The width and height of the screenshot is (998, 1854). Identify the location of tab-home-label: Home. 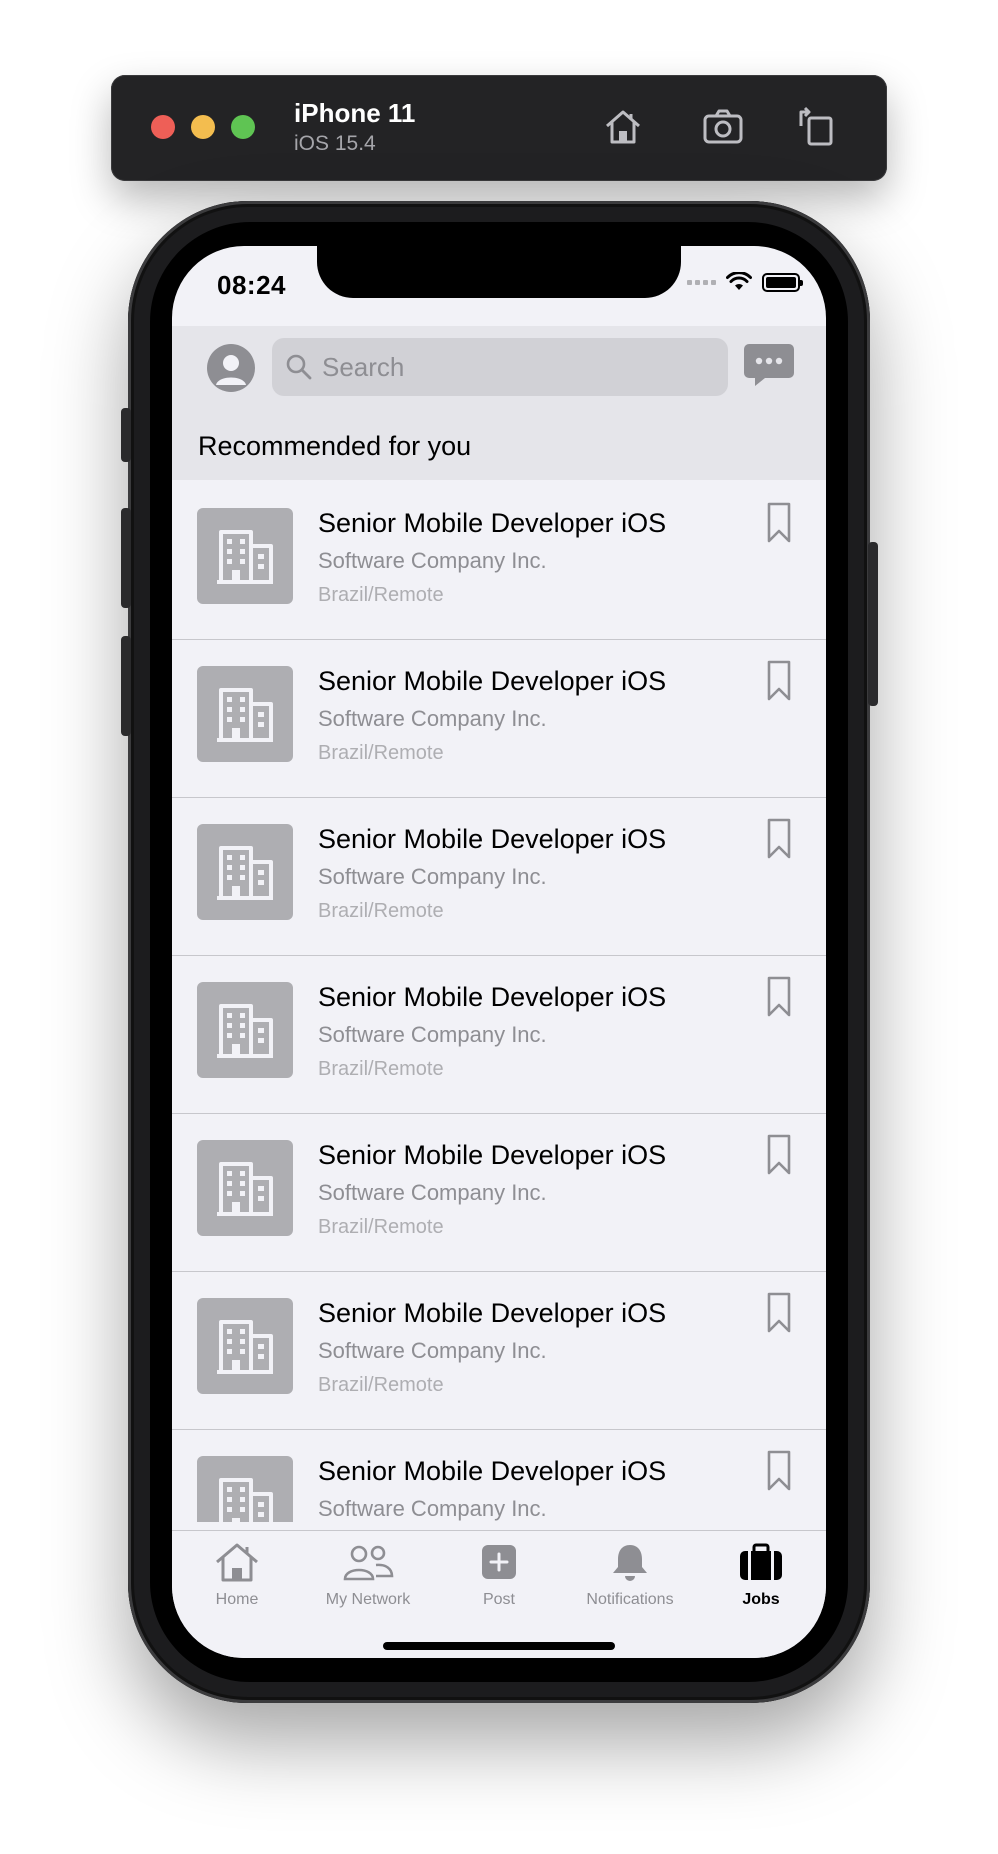
(237, 1599).